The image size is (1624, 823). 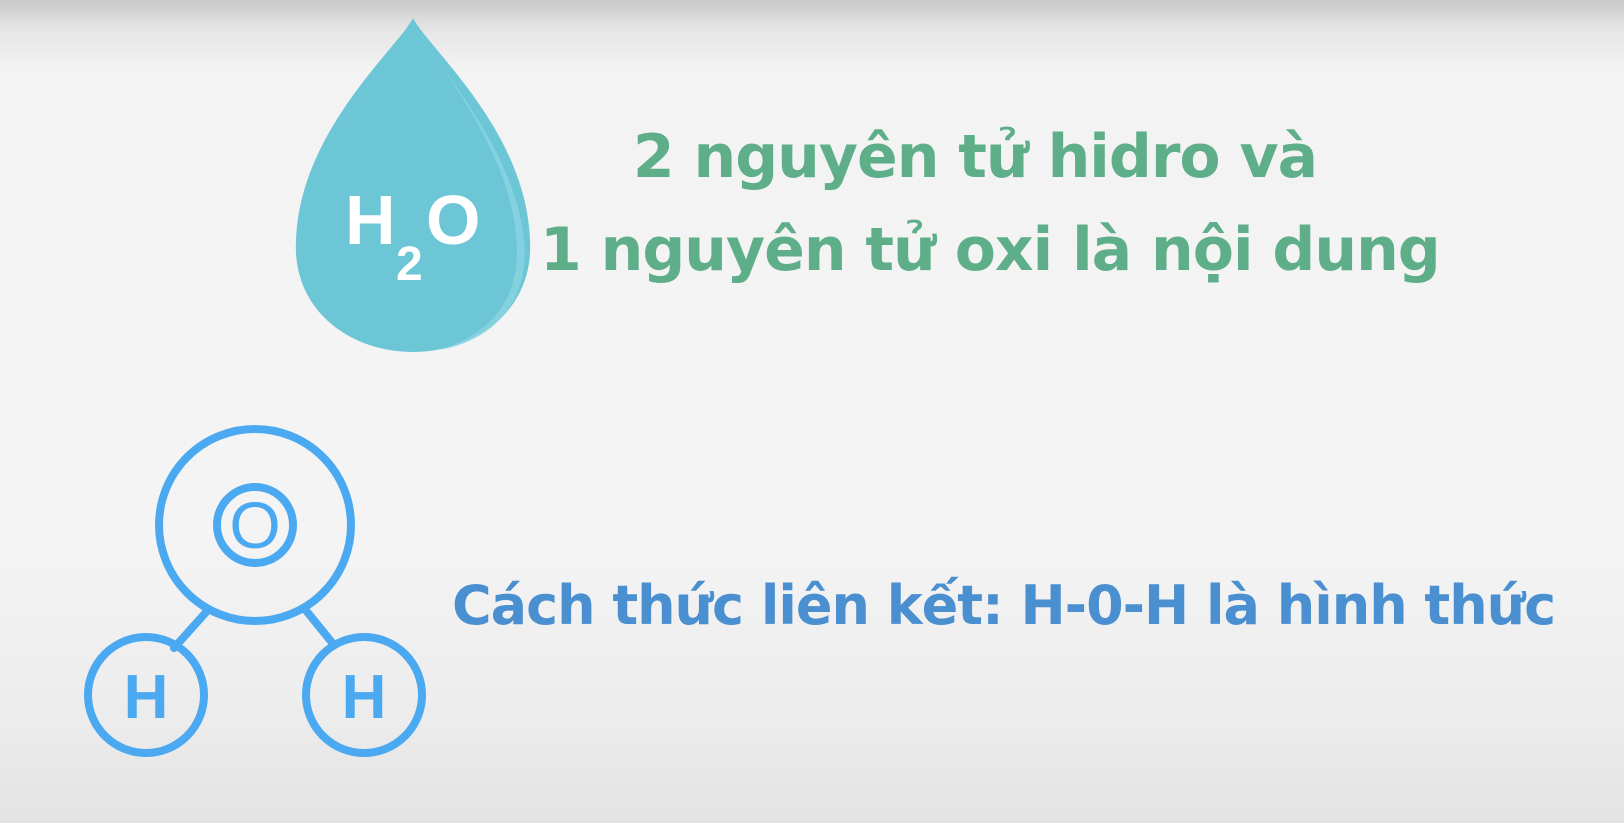 I want to click on headline-line-1: 2 nguyên tử hidro và, so click(x=975, y=157).